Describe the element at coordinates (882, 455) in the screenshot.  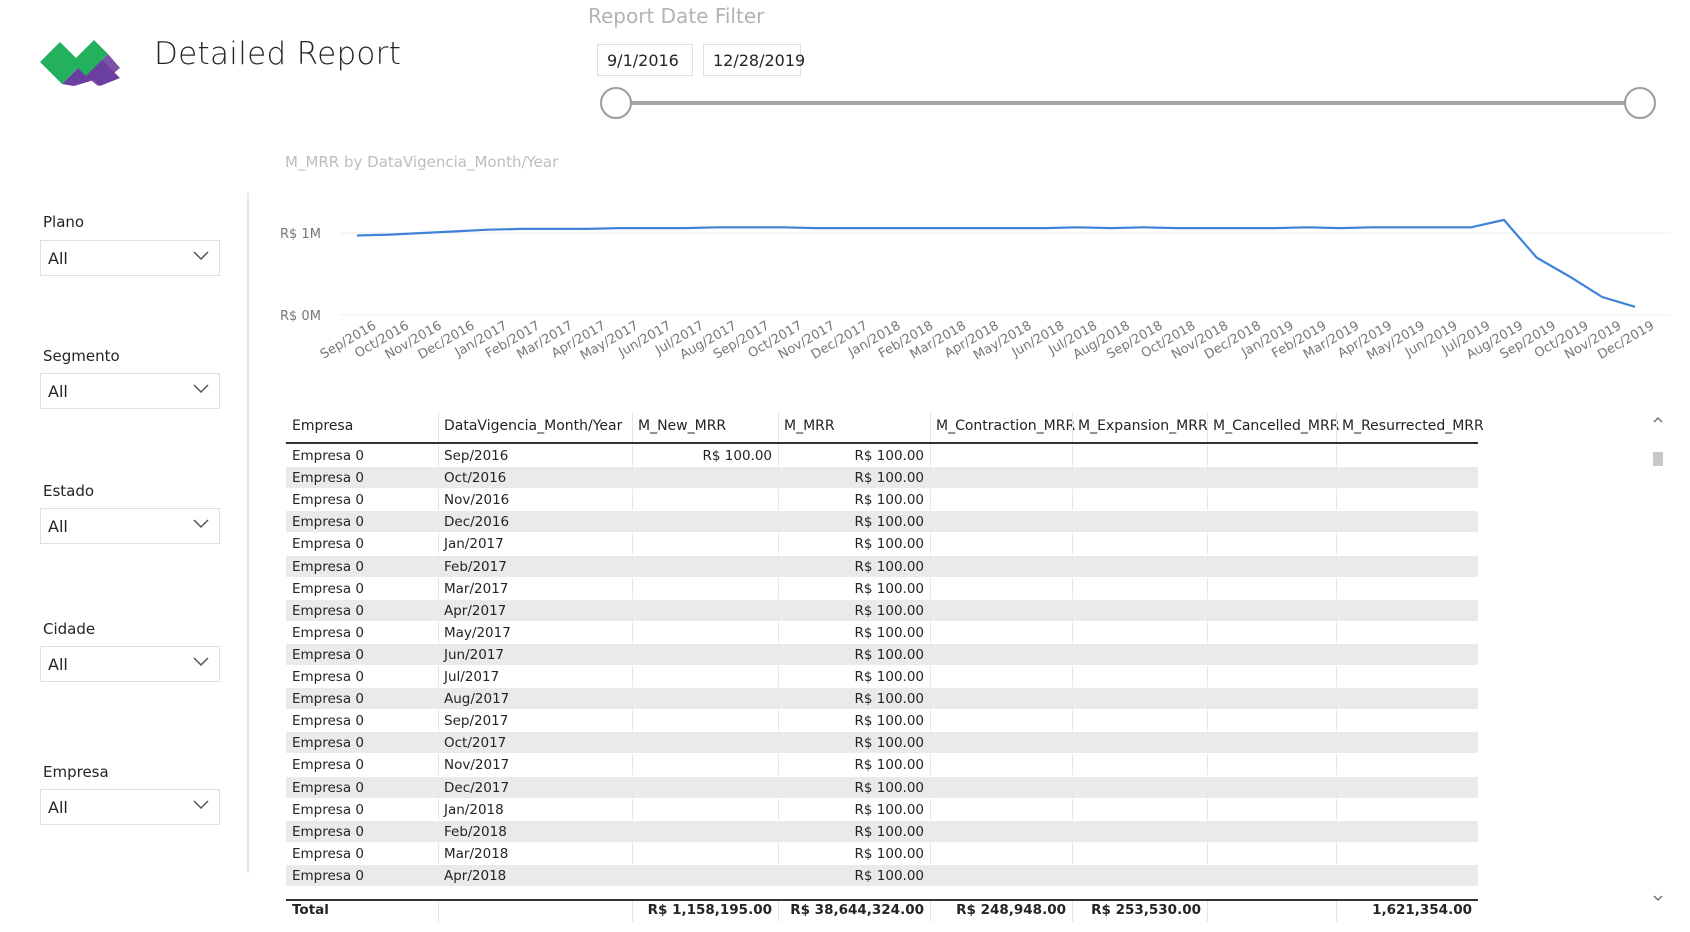
I see `table-row: Empresa 0 Sep/2016 R$ 100.00 R$ 100.00` at that location.